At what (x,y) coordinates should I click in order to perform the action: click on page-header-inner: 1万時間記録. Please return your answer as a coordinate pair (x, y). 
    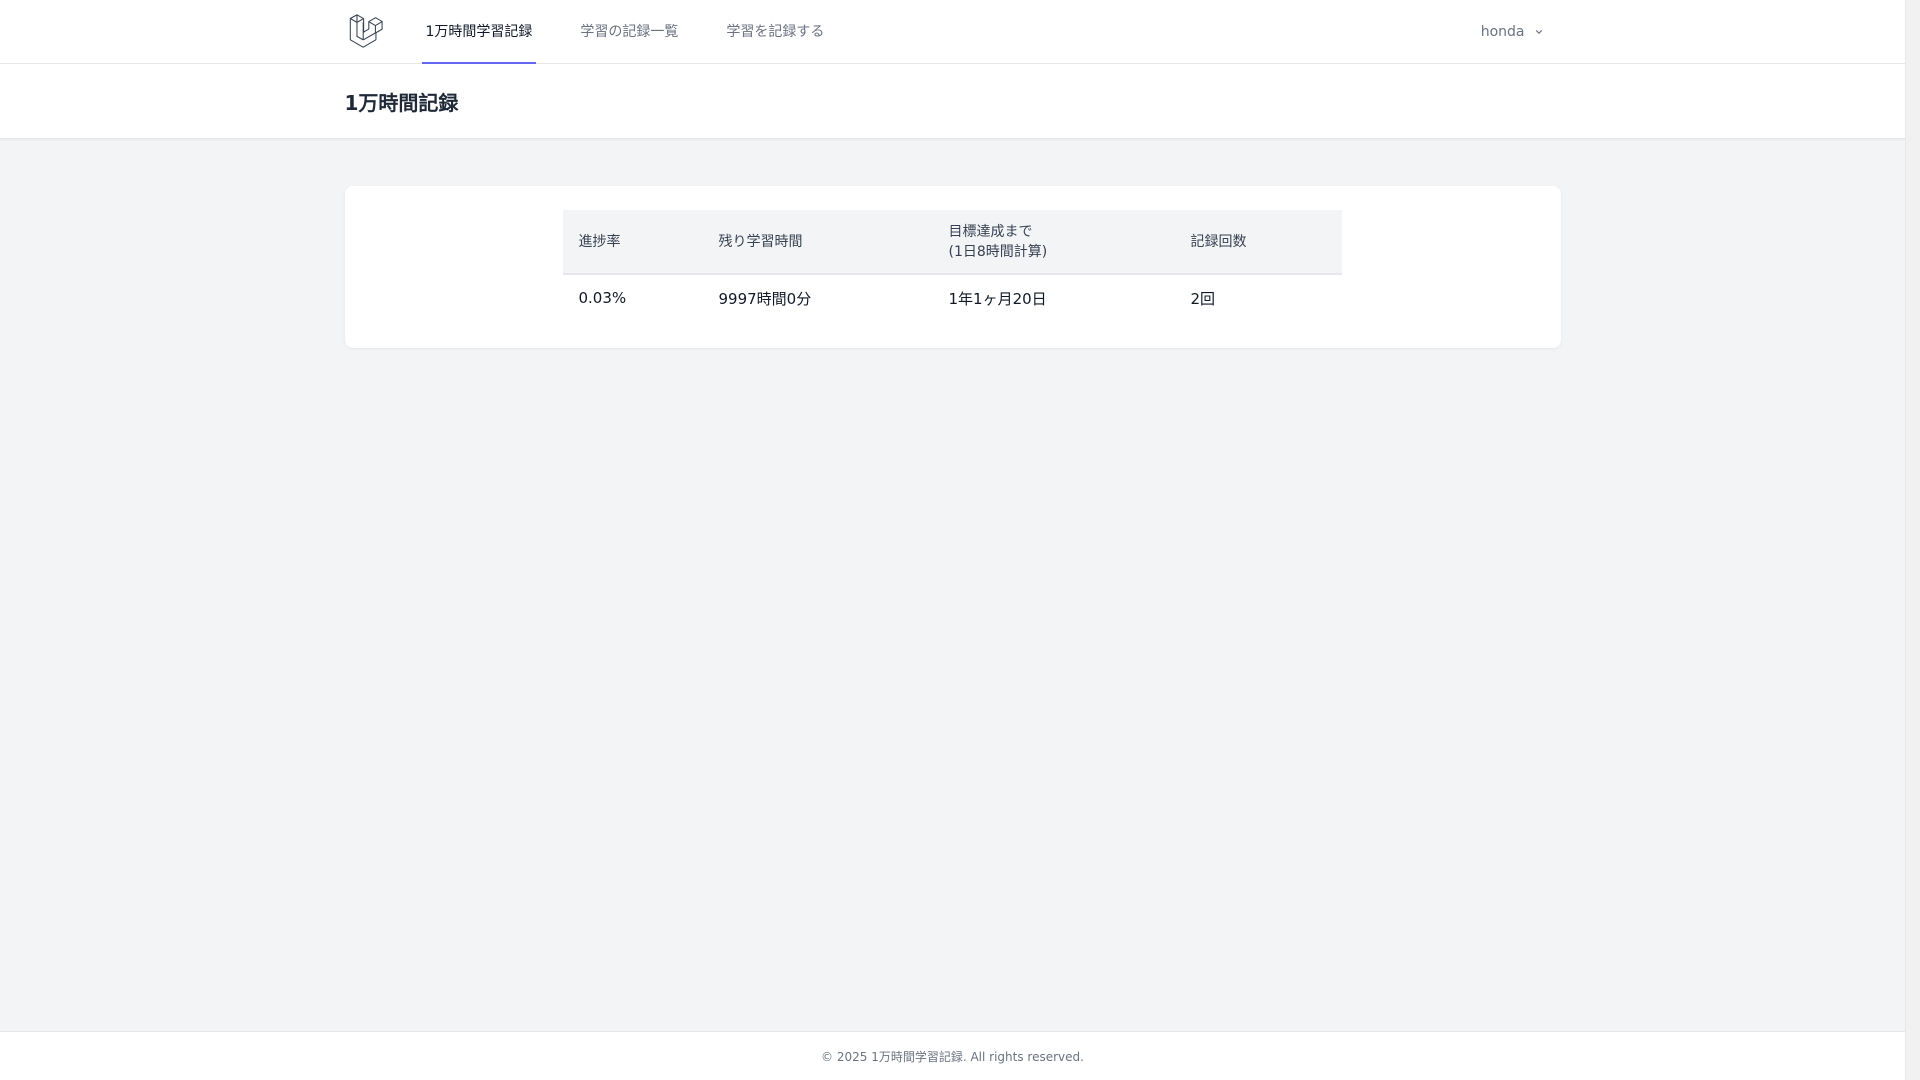
    Looking at the image, I should click on (953, 101).